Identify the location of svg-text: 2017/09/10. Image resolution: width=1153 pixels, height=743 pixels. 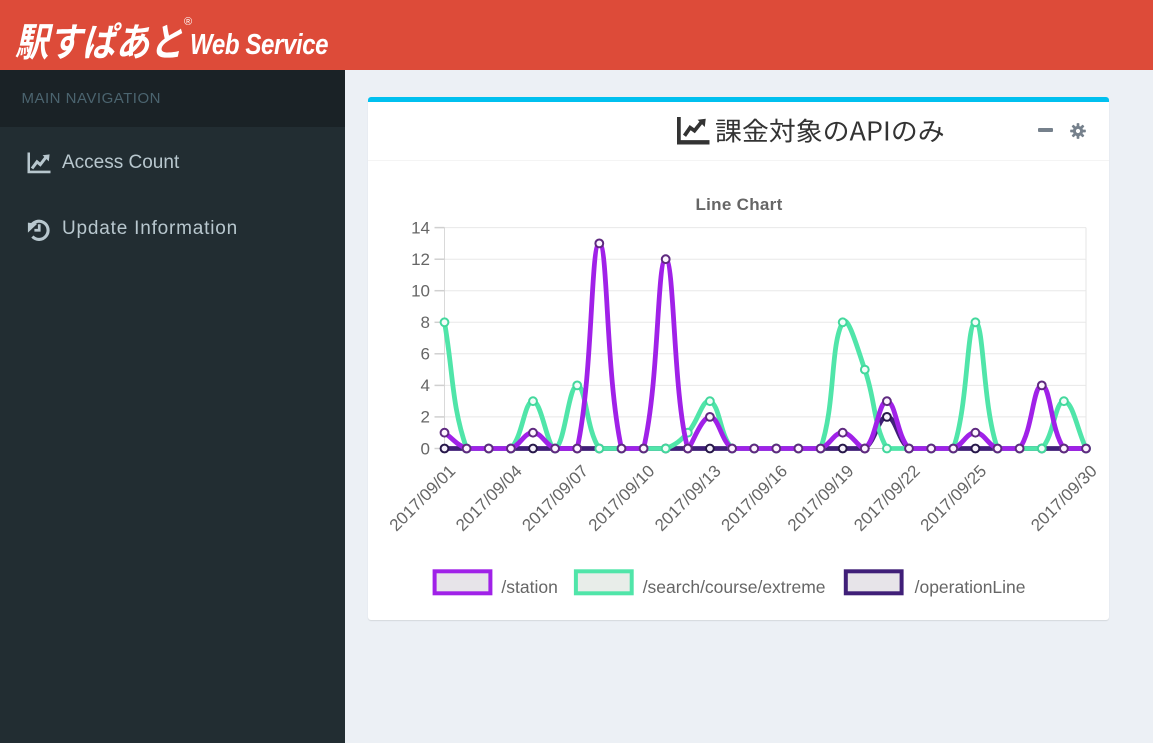
(622, 498).